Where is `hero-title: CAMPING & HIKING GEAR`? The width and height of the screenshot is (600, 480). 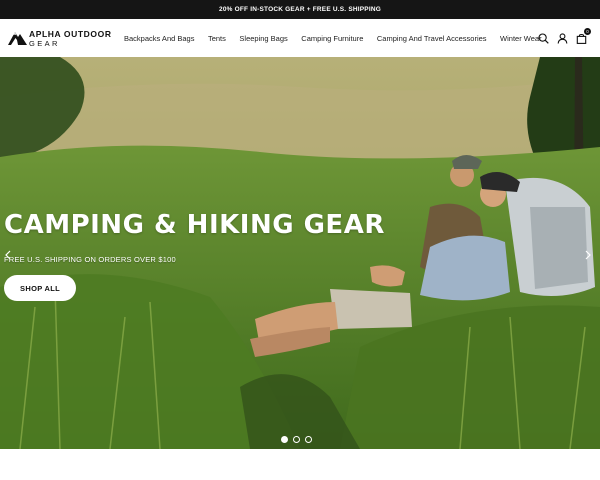 hero-title: CAMPING & HIKING GEAR is located at coordinates (194, 225).